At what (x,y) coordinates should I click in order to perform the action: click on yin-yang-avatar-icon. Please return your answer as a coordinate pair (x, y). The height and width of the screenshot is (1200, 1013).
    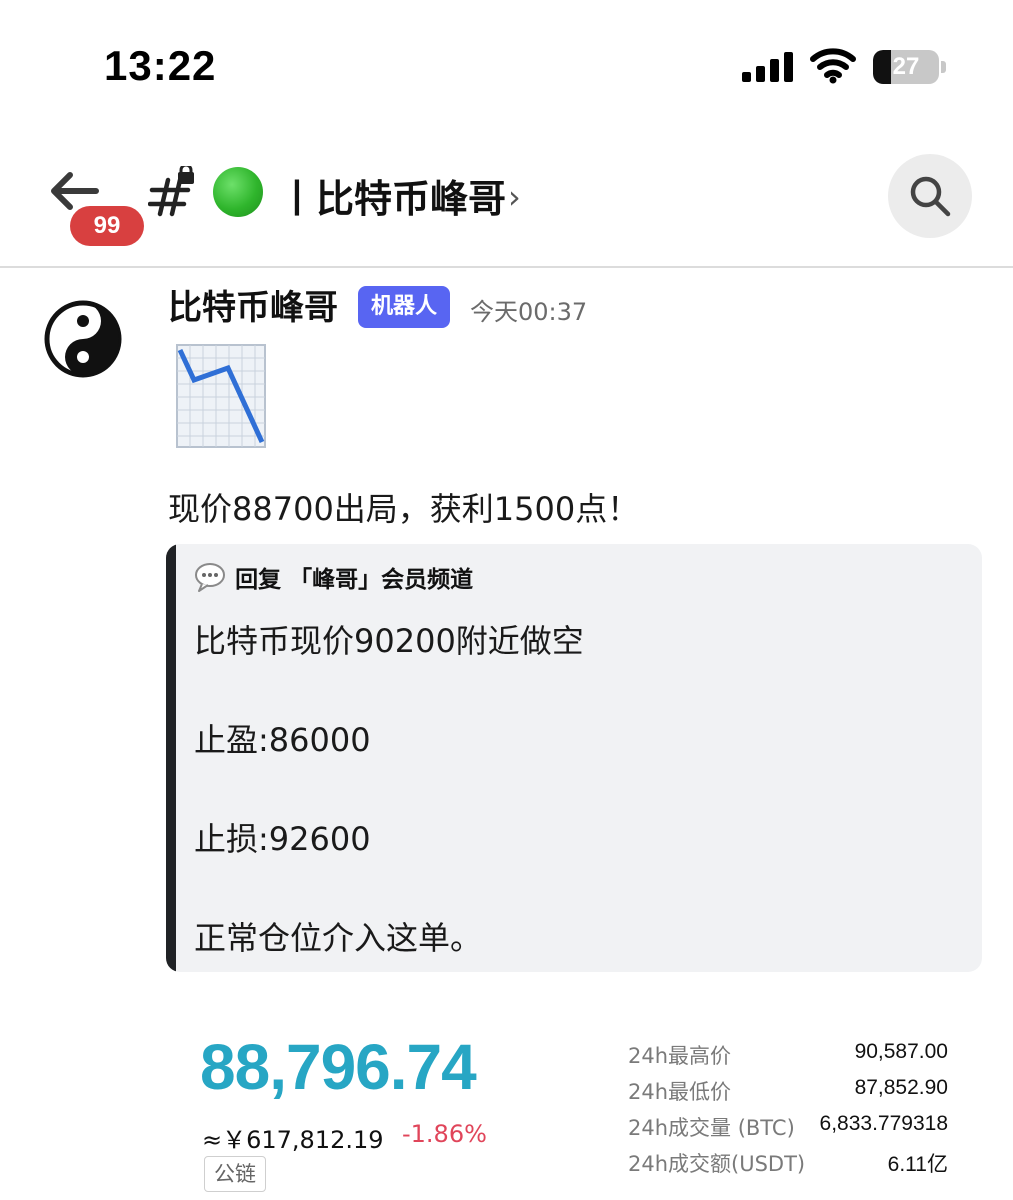
    Looking at the image, I should click on (83, 339).